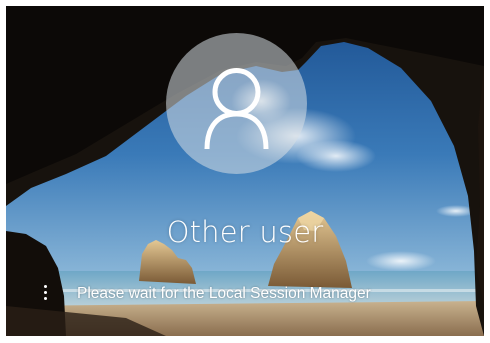 Image resolution: width=490 pixels, height=343 pixels. Describe the element at coordinates (245, 232) in the screenshot. I see `user-name: Other user` at that location.